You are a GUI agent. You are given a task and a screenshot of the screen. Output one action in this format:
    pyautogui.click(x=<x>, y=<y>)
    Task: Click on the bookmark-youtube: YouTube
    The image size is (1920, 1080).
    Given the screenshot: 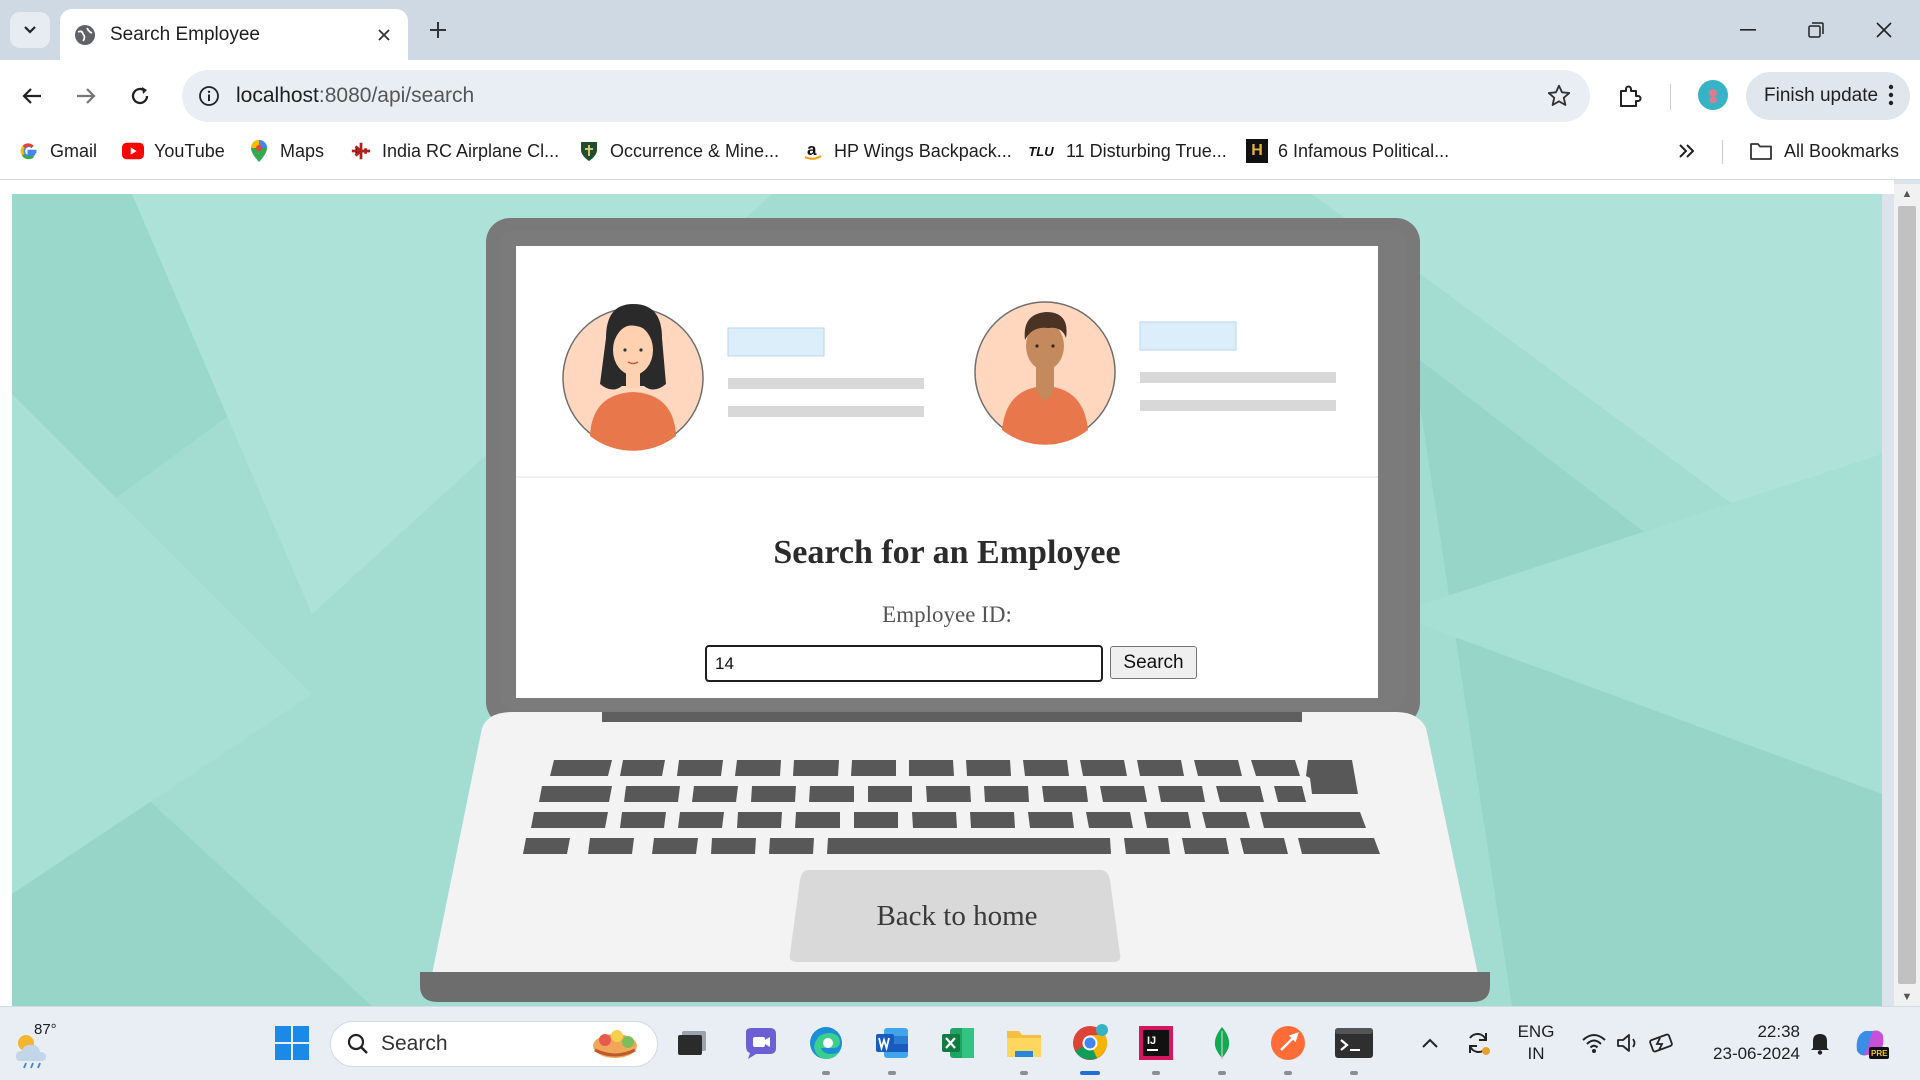 What is the action you would take?
    pyautogui.click(x=173, y=151)
    